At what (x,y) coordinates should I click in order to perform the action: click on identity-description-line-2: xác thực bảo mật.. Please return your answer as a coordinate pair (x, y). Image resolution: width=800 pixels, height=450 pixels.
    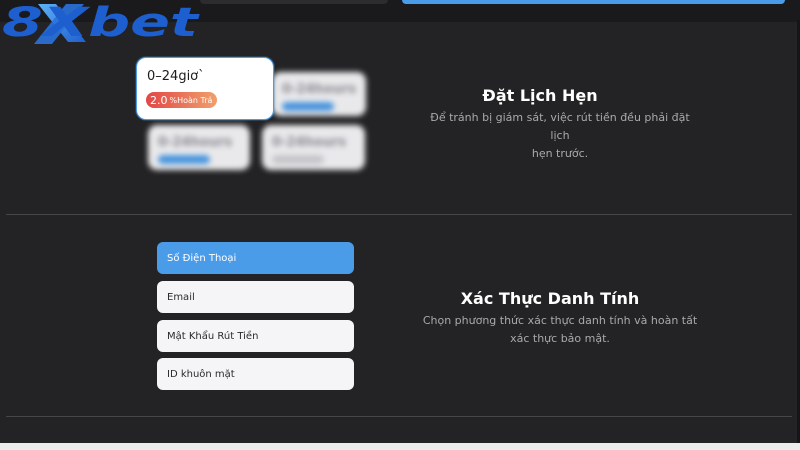
    Looking at the image, I should click on (560, 338).